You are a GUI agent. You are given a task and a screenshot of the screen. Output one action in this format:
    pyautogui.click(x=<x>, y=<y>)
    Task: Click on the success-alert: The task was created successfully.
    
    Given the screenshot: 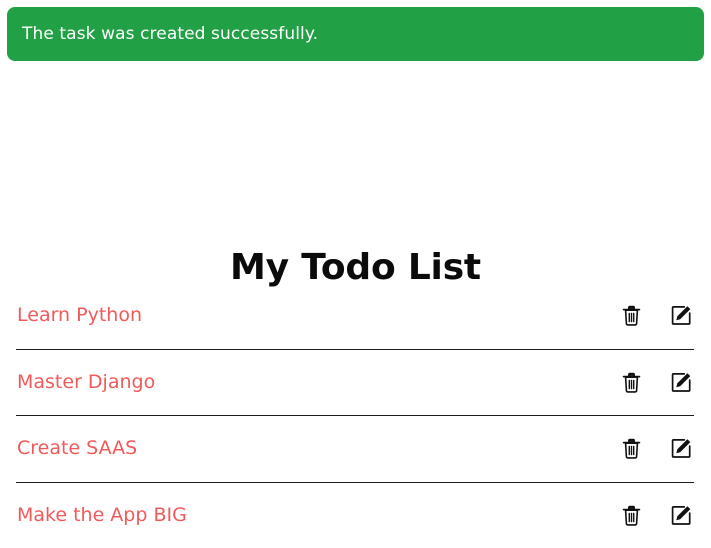 What is the action you would take?
    pyautogui.click(x=355, y=34)
    